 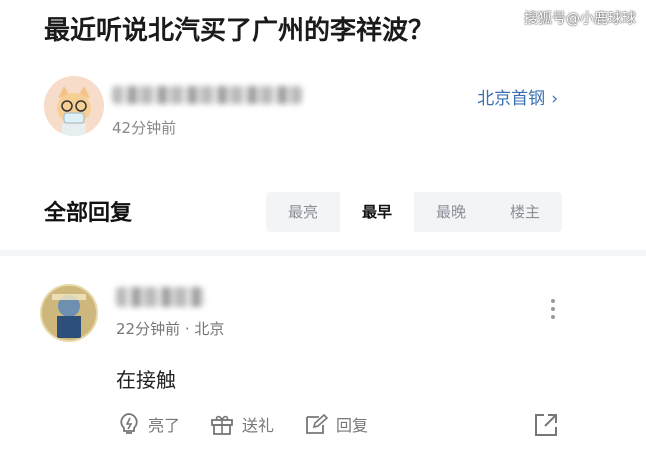 What do you see at coordinates (303, 212) in the screenshot?
I see `tab-brightest: 最亮` at bounding box center [303, 212].